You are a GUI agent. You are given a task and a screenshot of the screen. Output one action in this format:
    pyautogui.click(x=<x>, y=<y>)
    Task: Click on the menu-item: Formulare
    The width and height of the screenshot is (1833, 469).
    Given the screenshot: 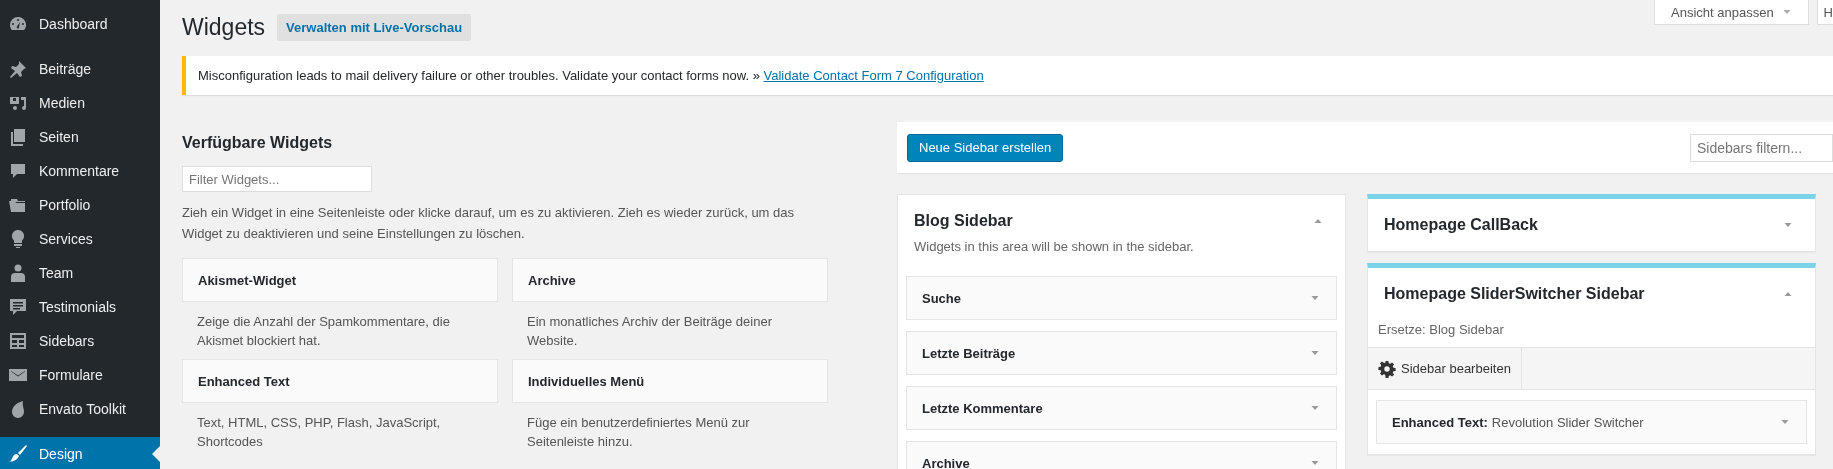 What is the action you would take?
    pyautogui.click(x=80, y=375)
    